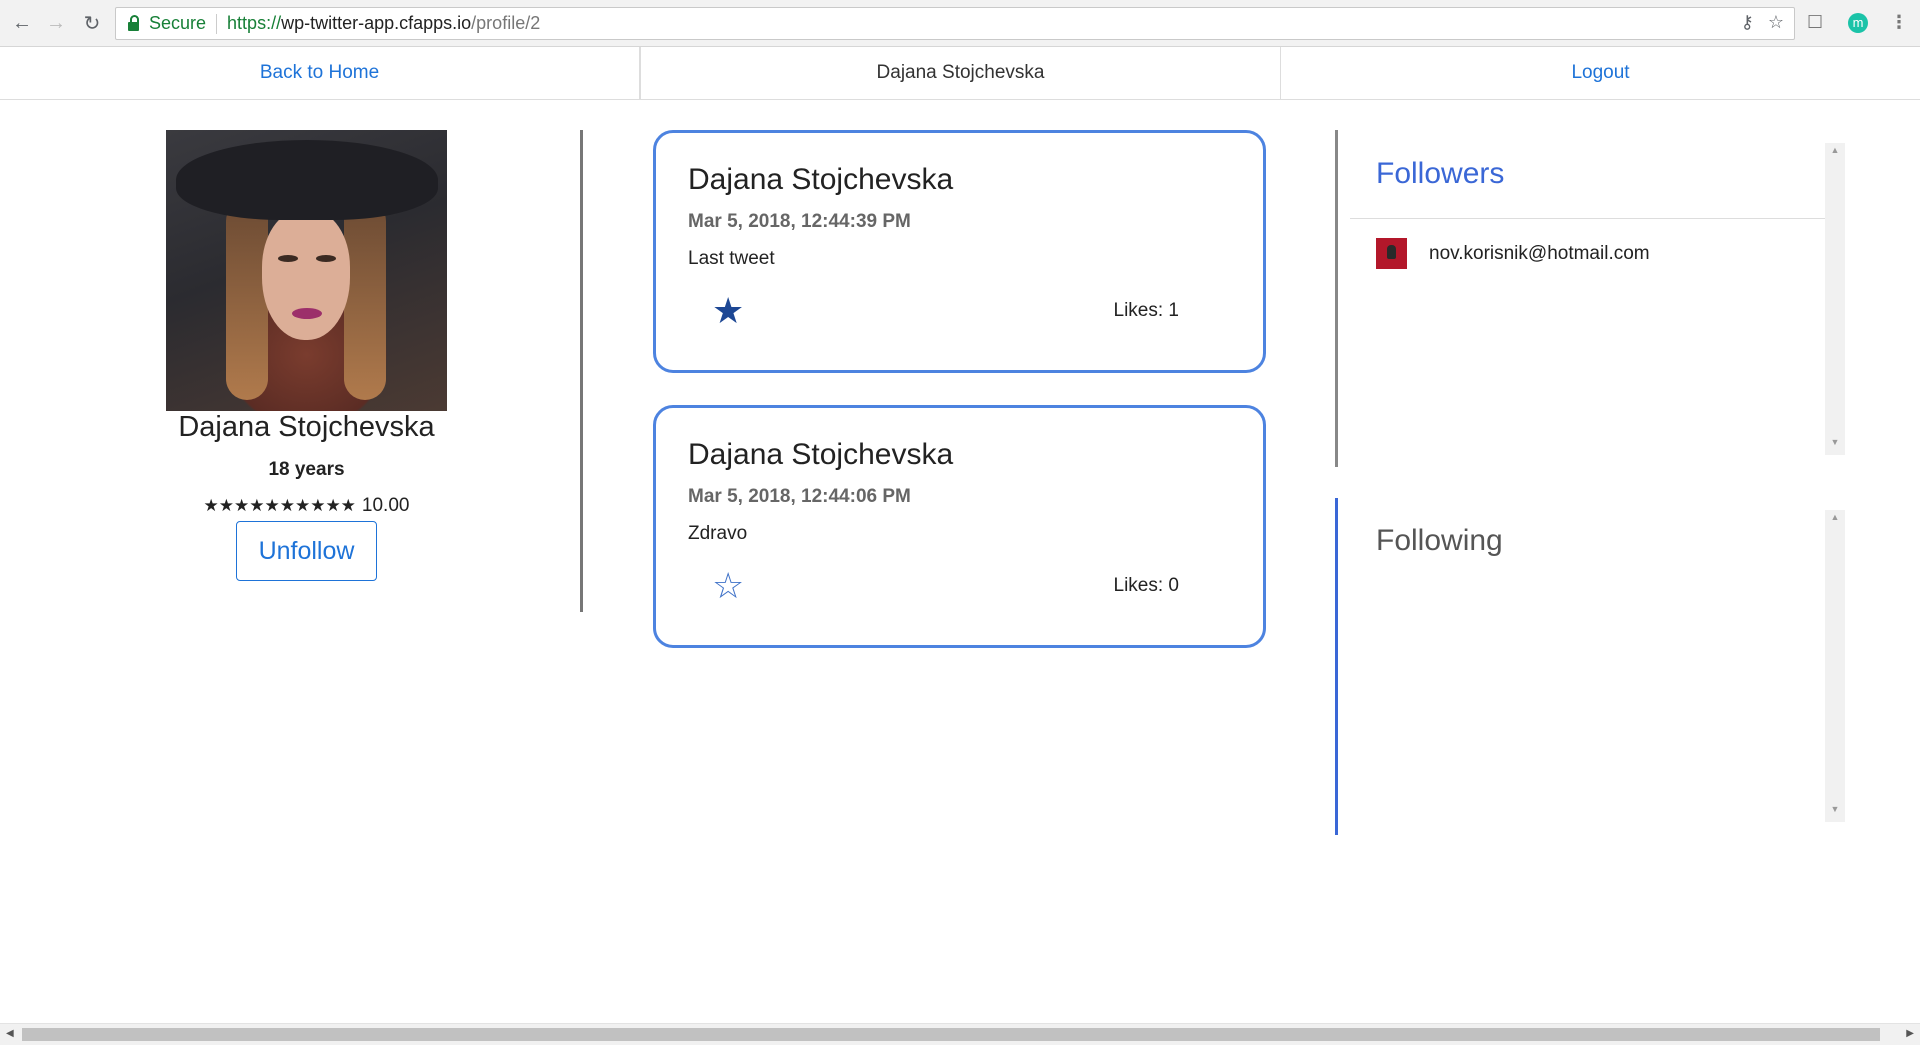 This screenshot has height=1045, width=1920. I want to click on followers-divider, so click(1587, 218).